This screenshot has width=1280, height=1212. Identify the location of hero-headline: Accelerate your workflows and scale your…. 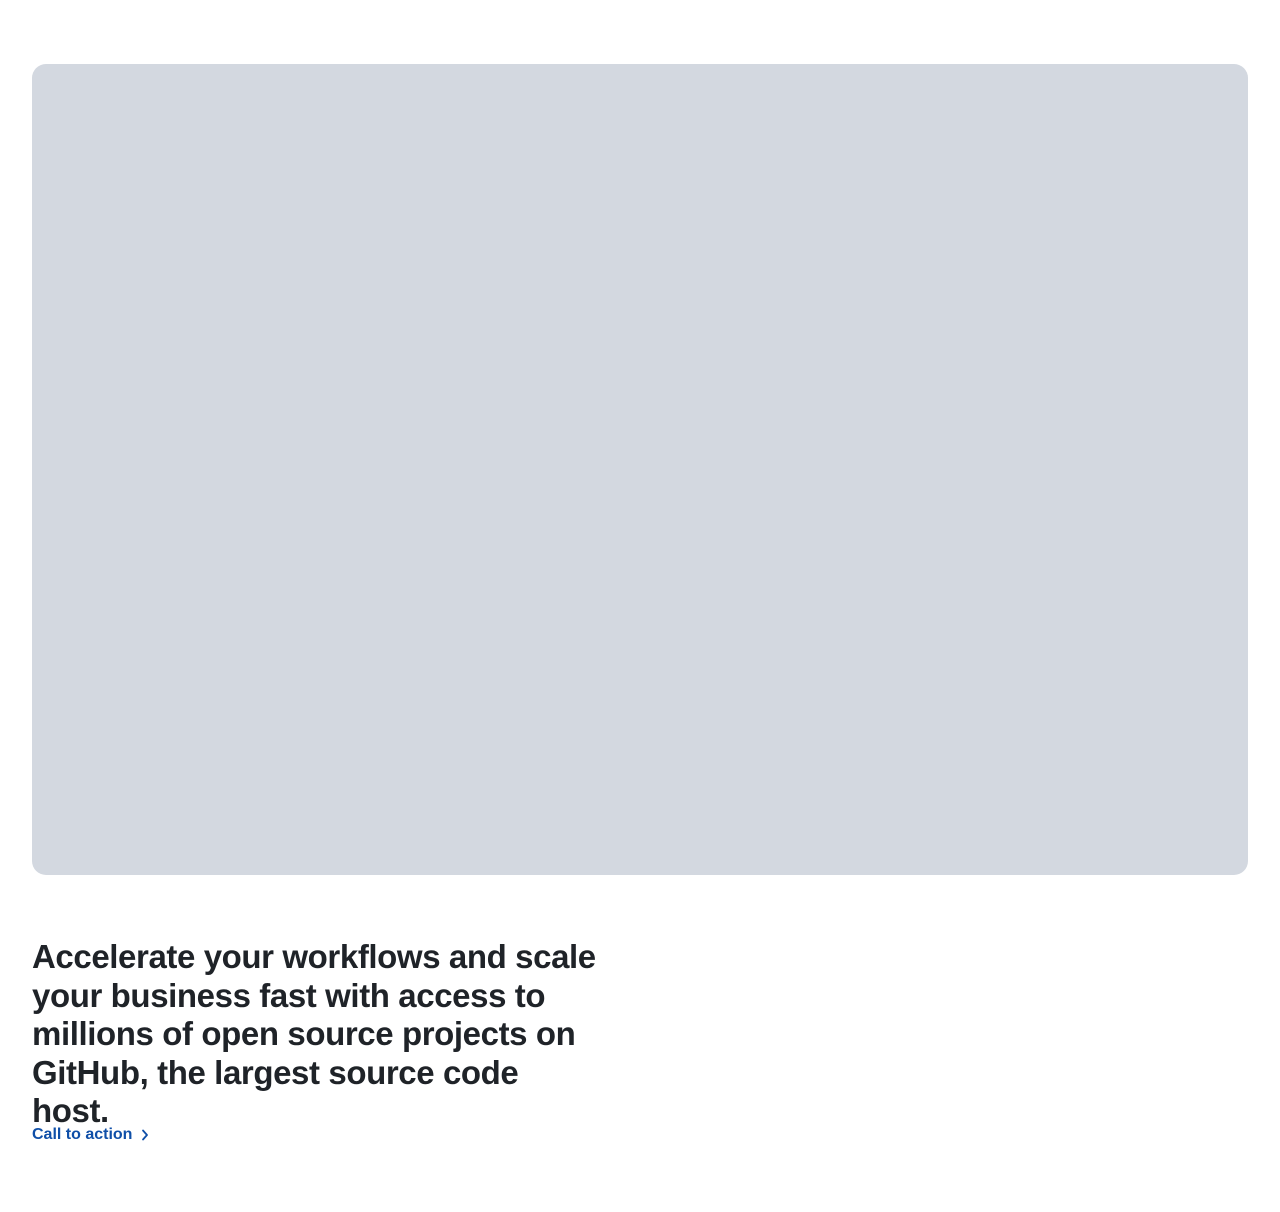
(314, 1033).